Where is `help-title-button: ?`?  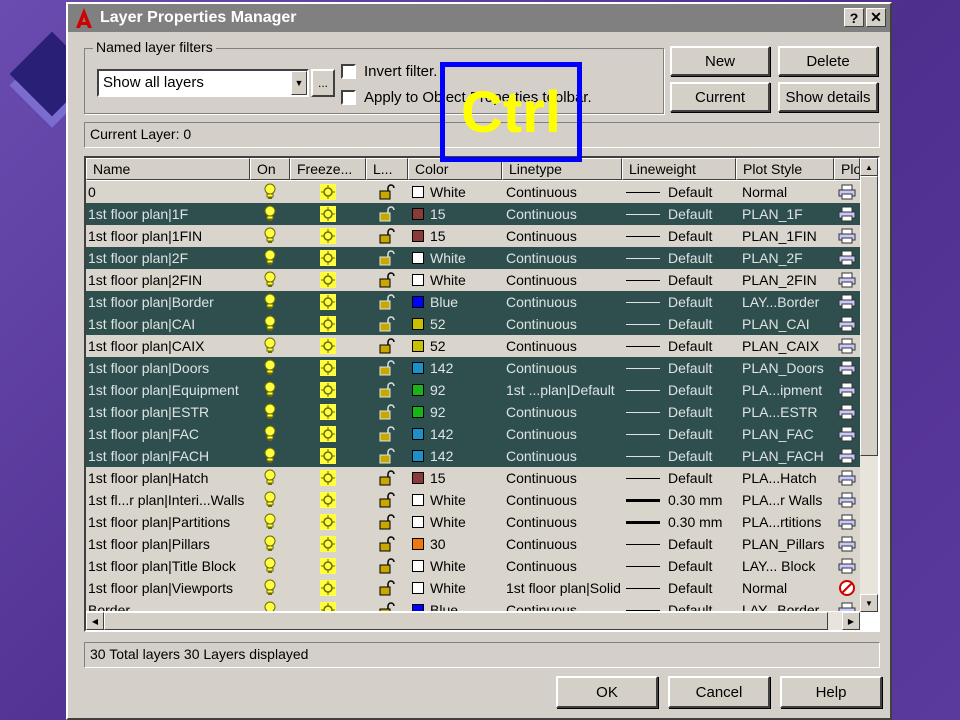 help-title-button: ? is located at coordinates (854, 17).